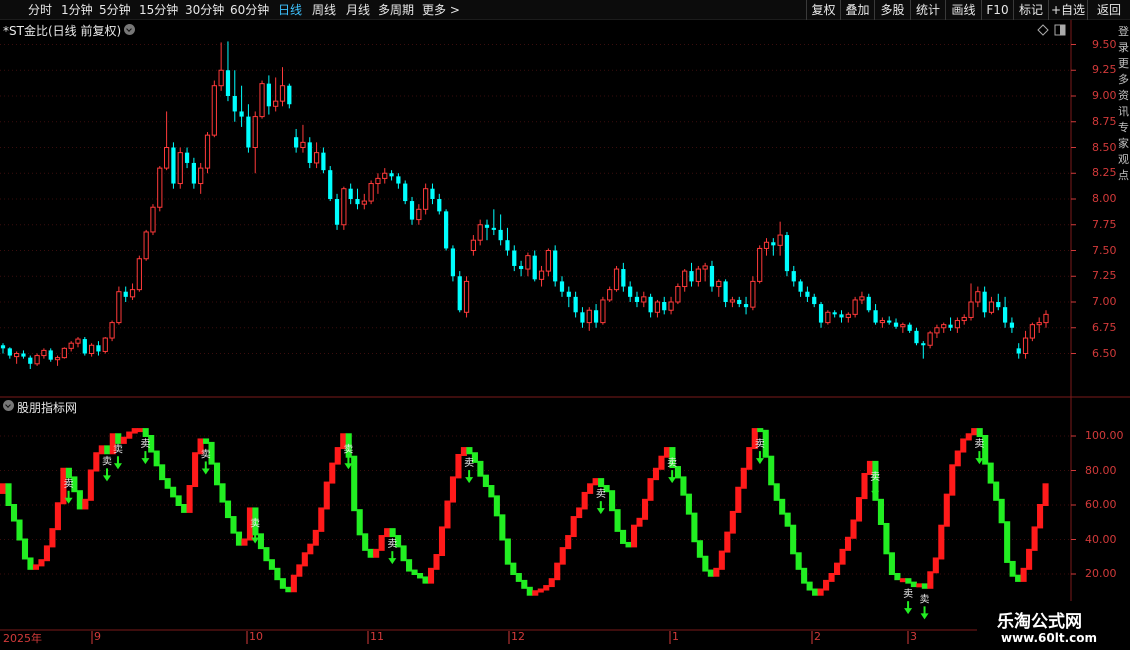  What do you see at coordinates (1104, 327) in the screenshot?
I see `price-tick-label: 6.75` at bounding box center [1104, 327].